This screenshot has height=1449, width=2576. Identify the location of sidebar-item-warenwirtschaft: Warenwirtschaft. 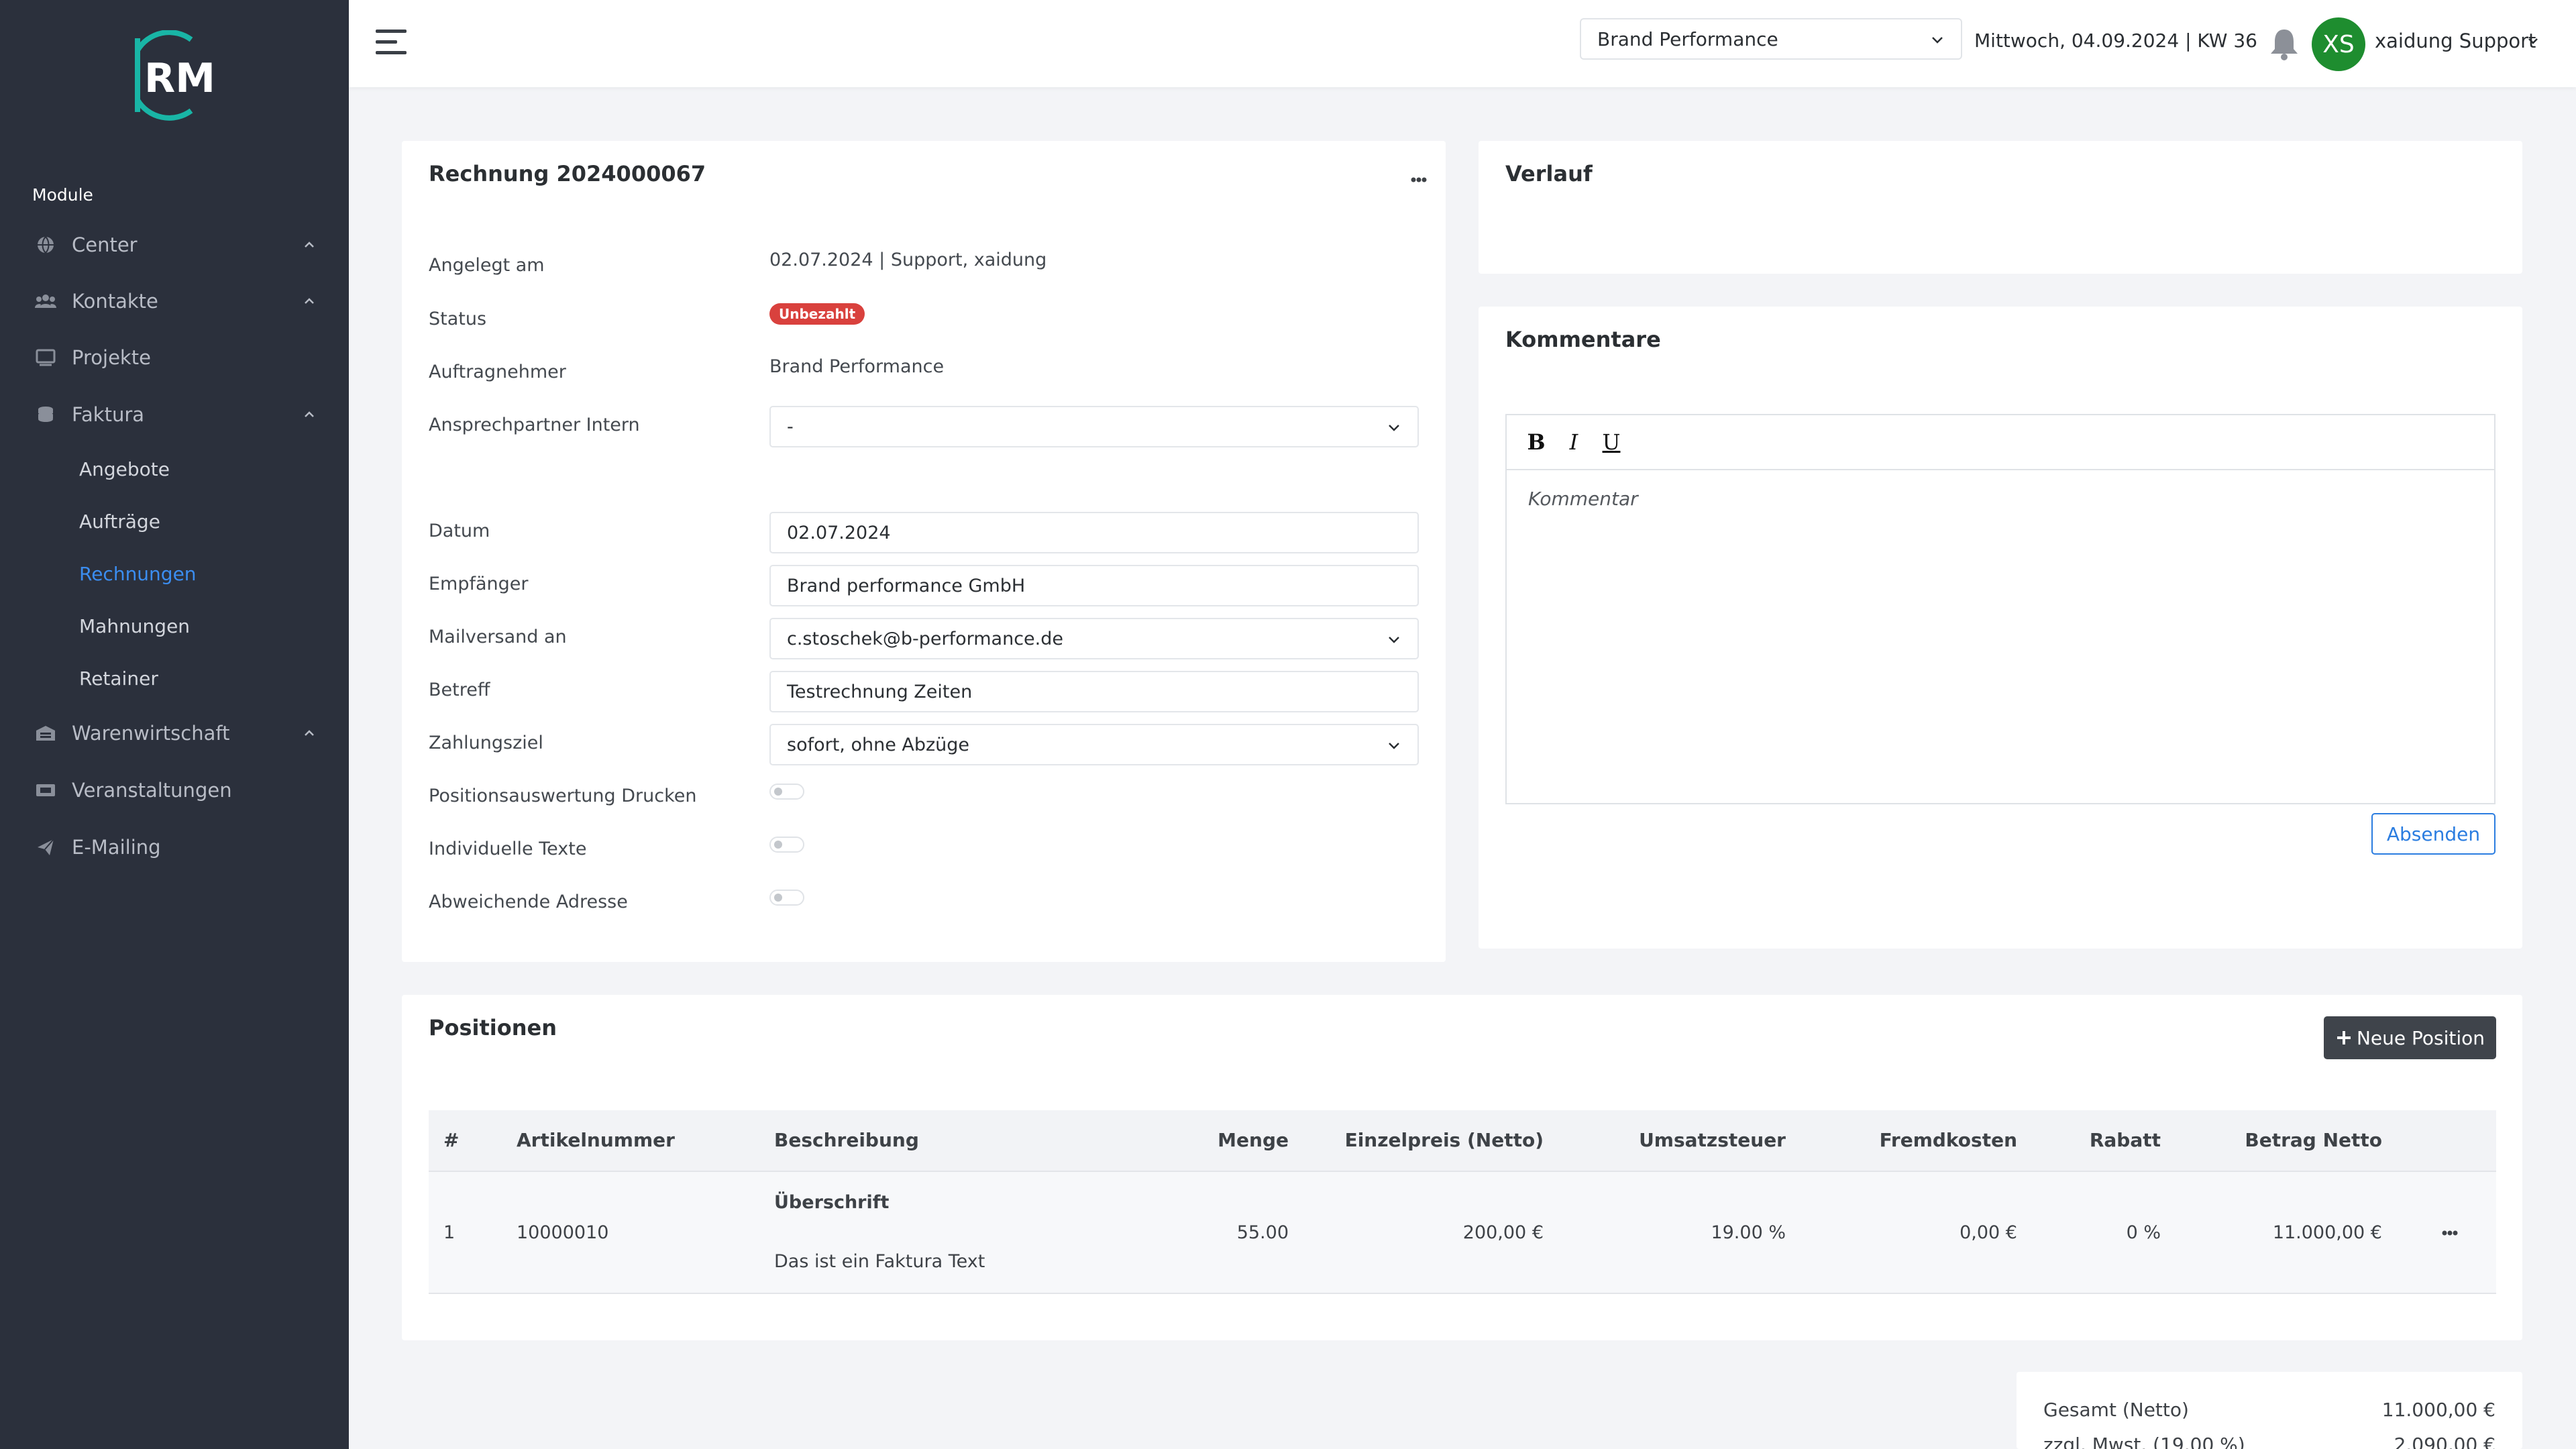
(174, 733).